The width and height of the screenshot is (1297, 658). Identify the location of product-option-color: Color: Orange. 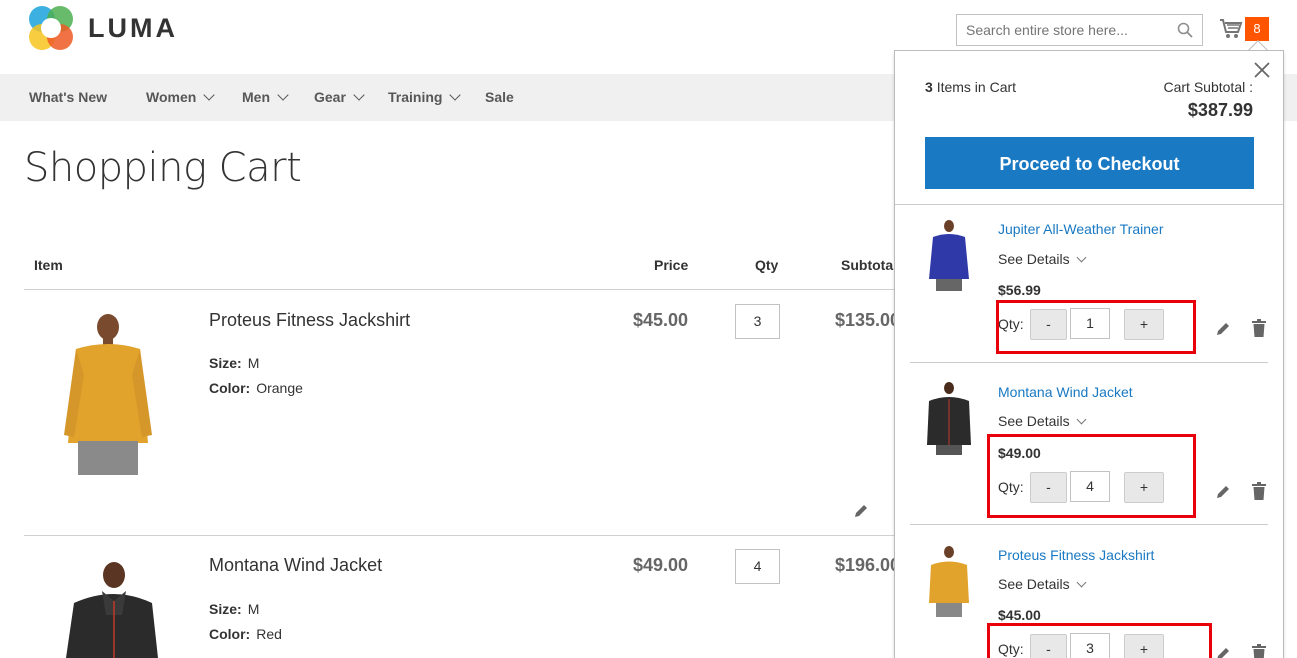
(256, 388).